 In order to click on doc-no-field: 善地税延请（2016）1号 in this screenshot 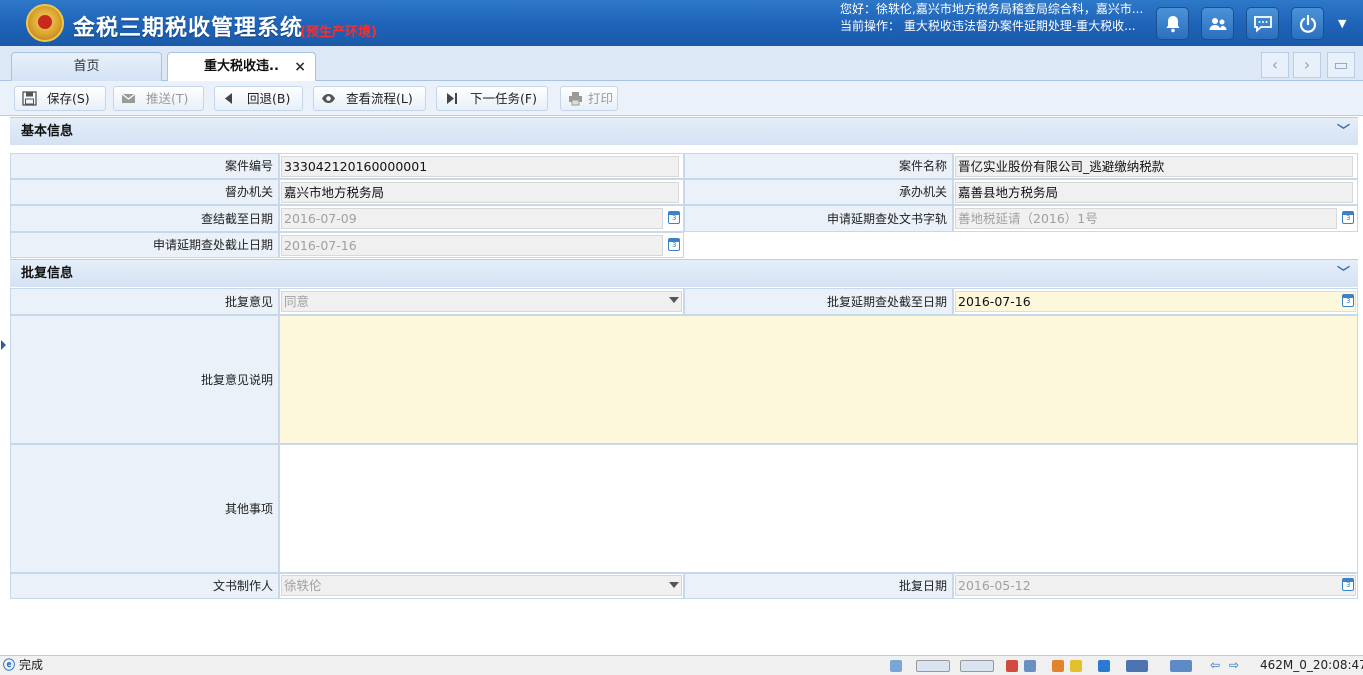, I will do `click(1146, 218)`.